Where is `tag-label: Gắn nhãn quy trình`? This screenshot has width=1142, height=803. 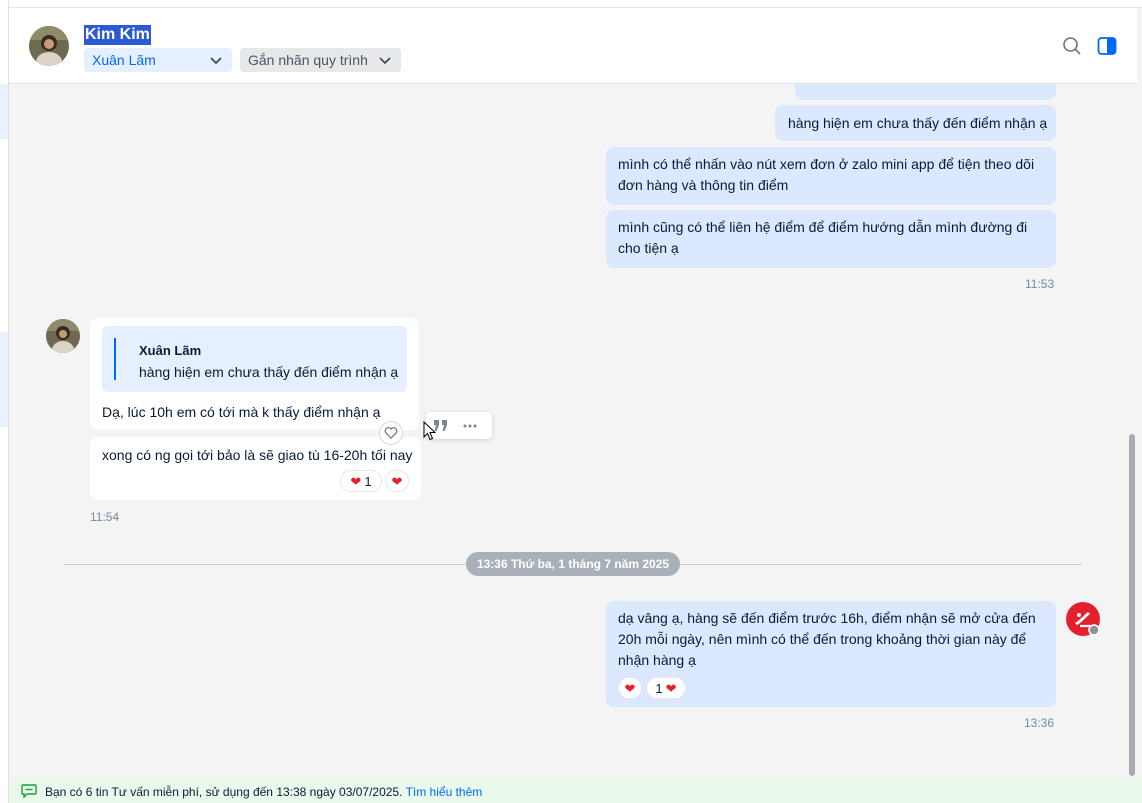
tag-label: Gắn nhãn quy trình is located at coordinates (308, 60).